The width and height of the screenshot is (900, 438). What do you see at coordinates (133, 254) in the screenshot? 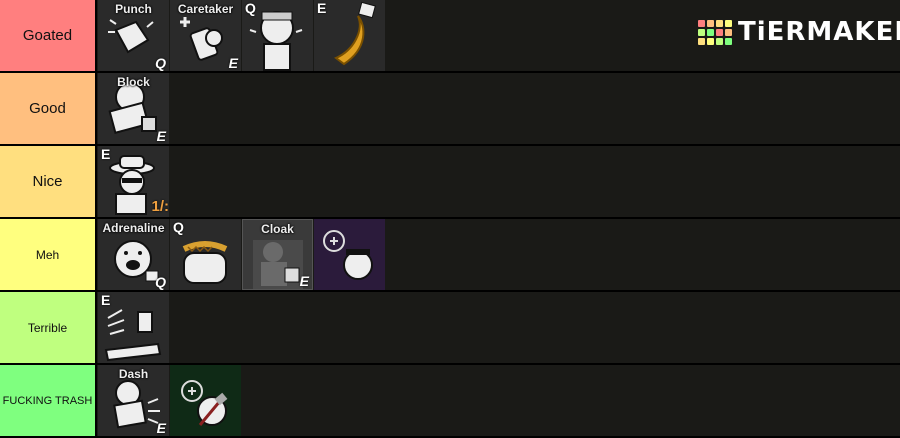
I see `tier-item: Adrenaline Q` at bounding box center [133, 254].